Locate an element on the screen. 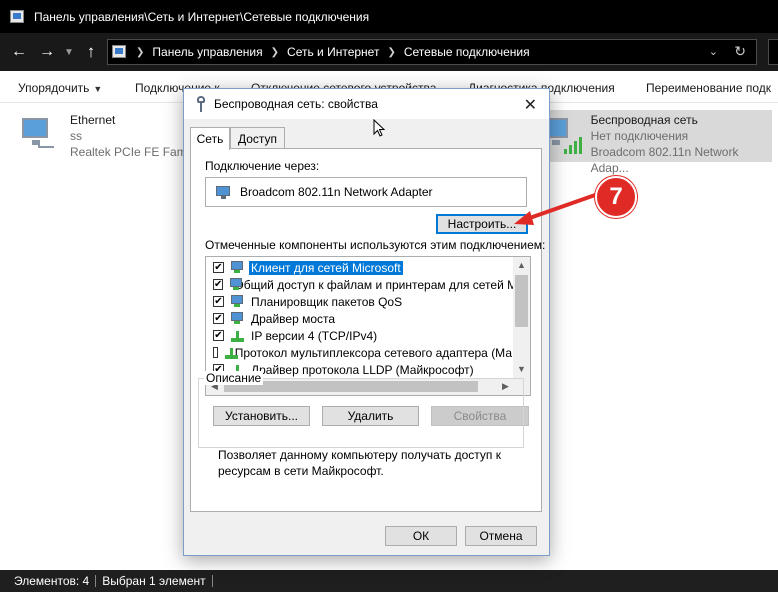 The height and width of the screenshot is (592, 778). connection-adapter: Realtek PCIe FE Famil is located at coordinates (131, 152).